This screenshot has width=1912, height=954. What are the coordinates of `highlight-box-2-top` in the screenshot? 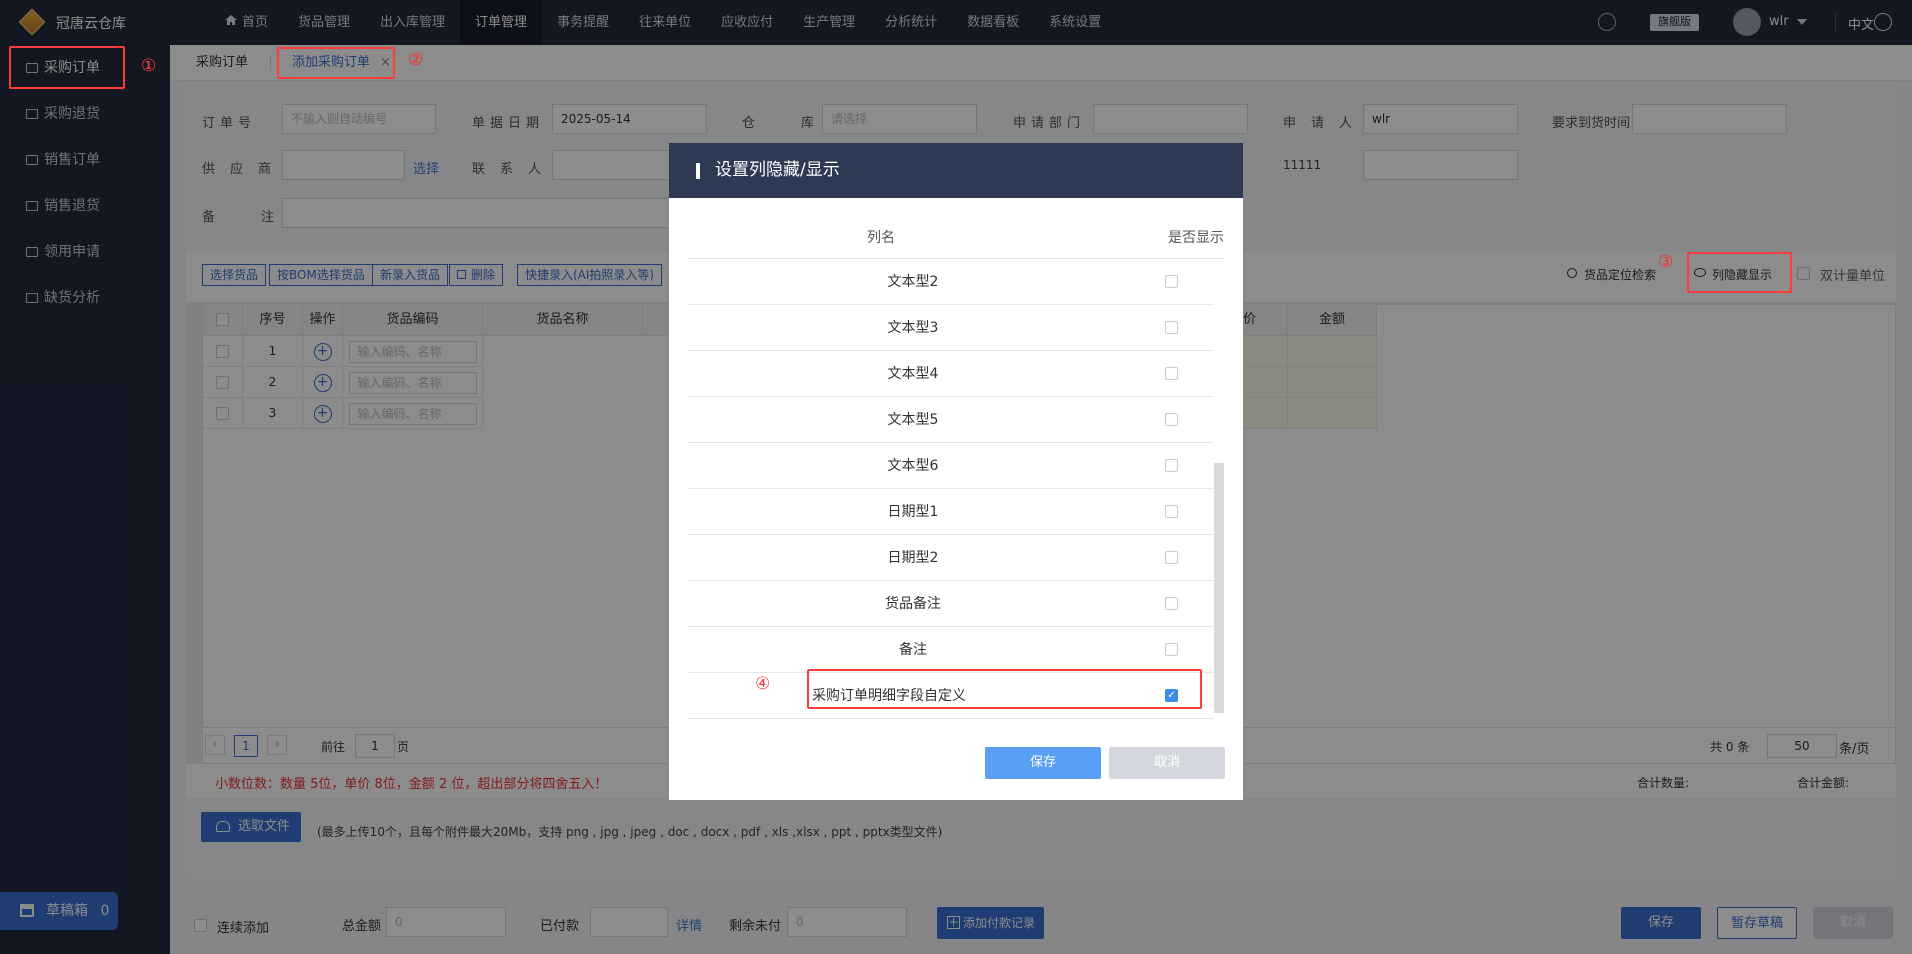 It's located at (336, 63).